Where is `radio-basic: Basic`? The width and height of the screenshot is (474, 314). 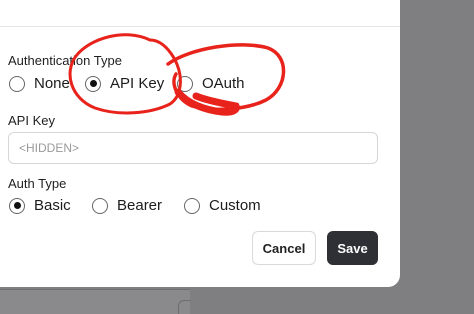
radio-basic: Basic is located at coordinates (40, 205).